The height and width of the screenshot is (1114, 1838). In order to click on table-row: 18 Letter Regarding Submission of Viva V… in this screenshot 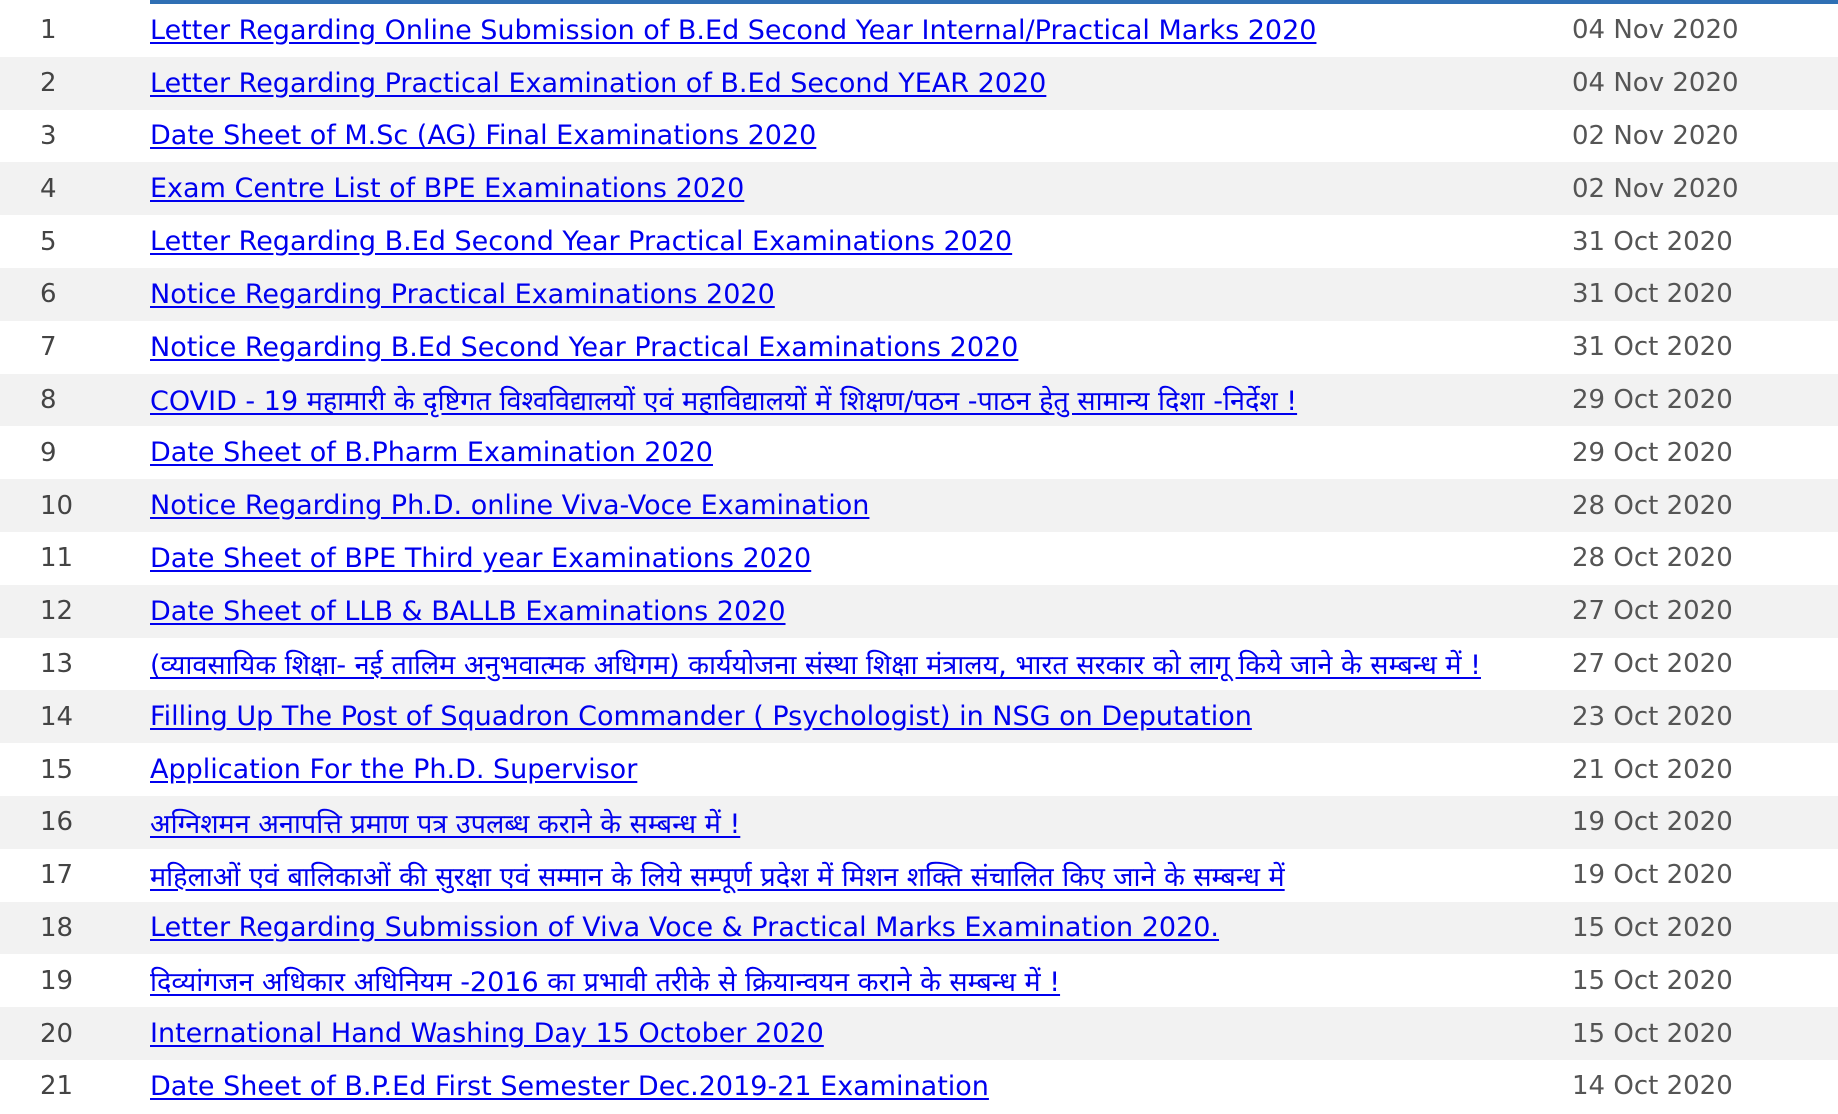, I will do `click(919, 928)`.